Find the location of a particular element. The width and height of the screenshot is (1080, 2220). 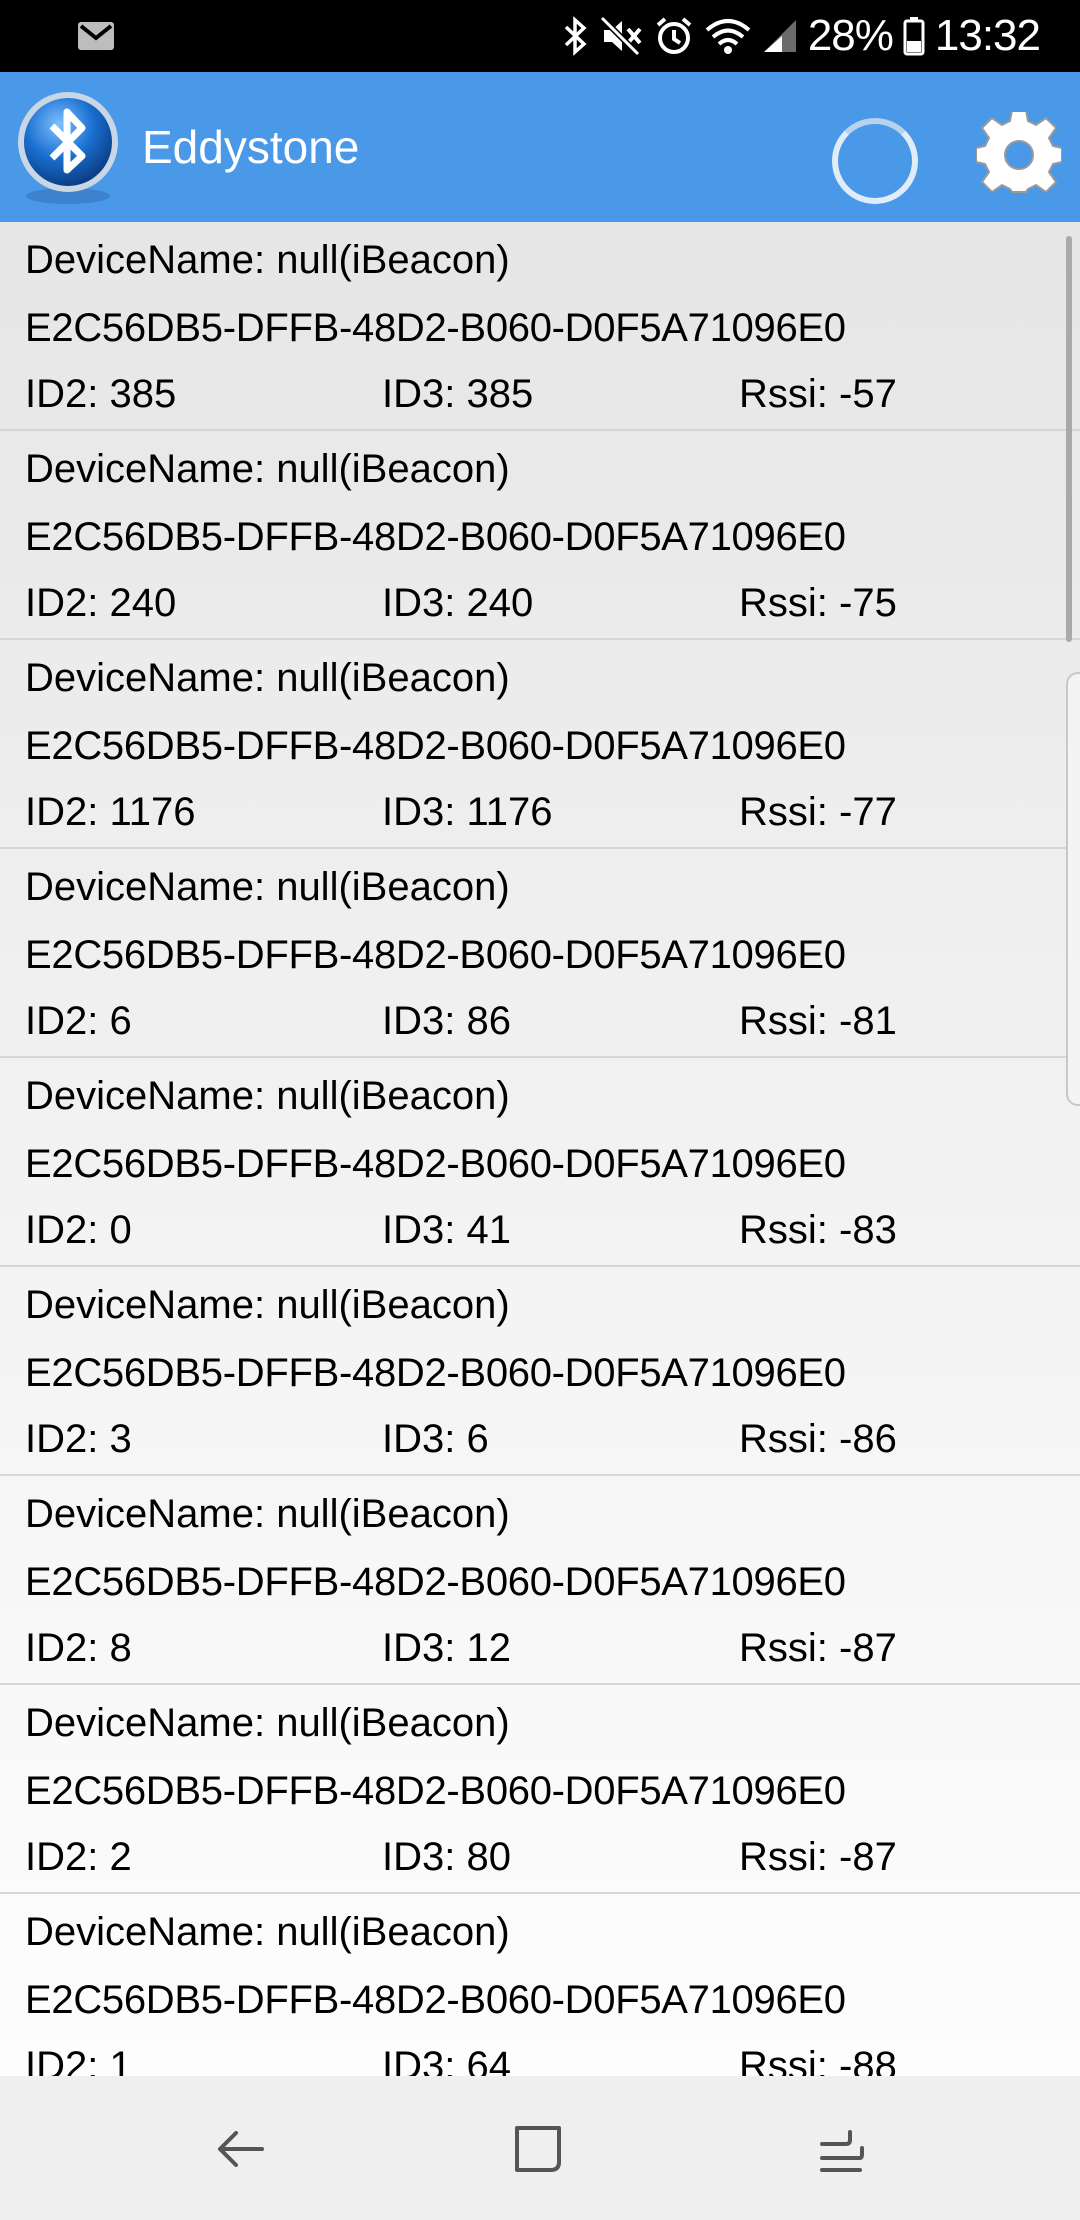

device-ids: ID2: 8 ID3: 12 Rssi: -87 is located at coordinates (535, 1651).